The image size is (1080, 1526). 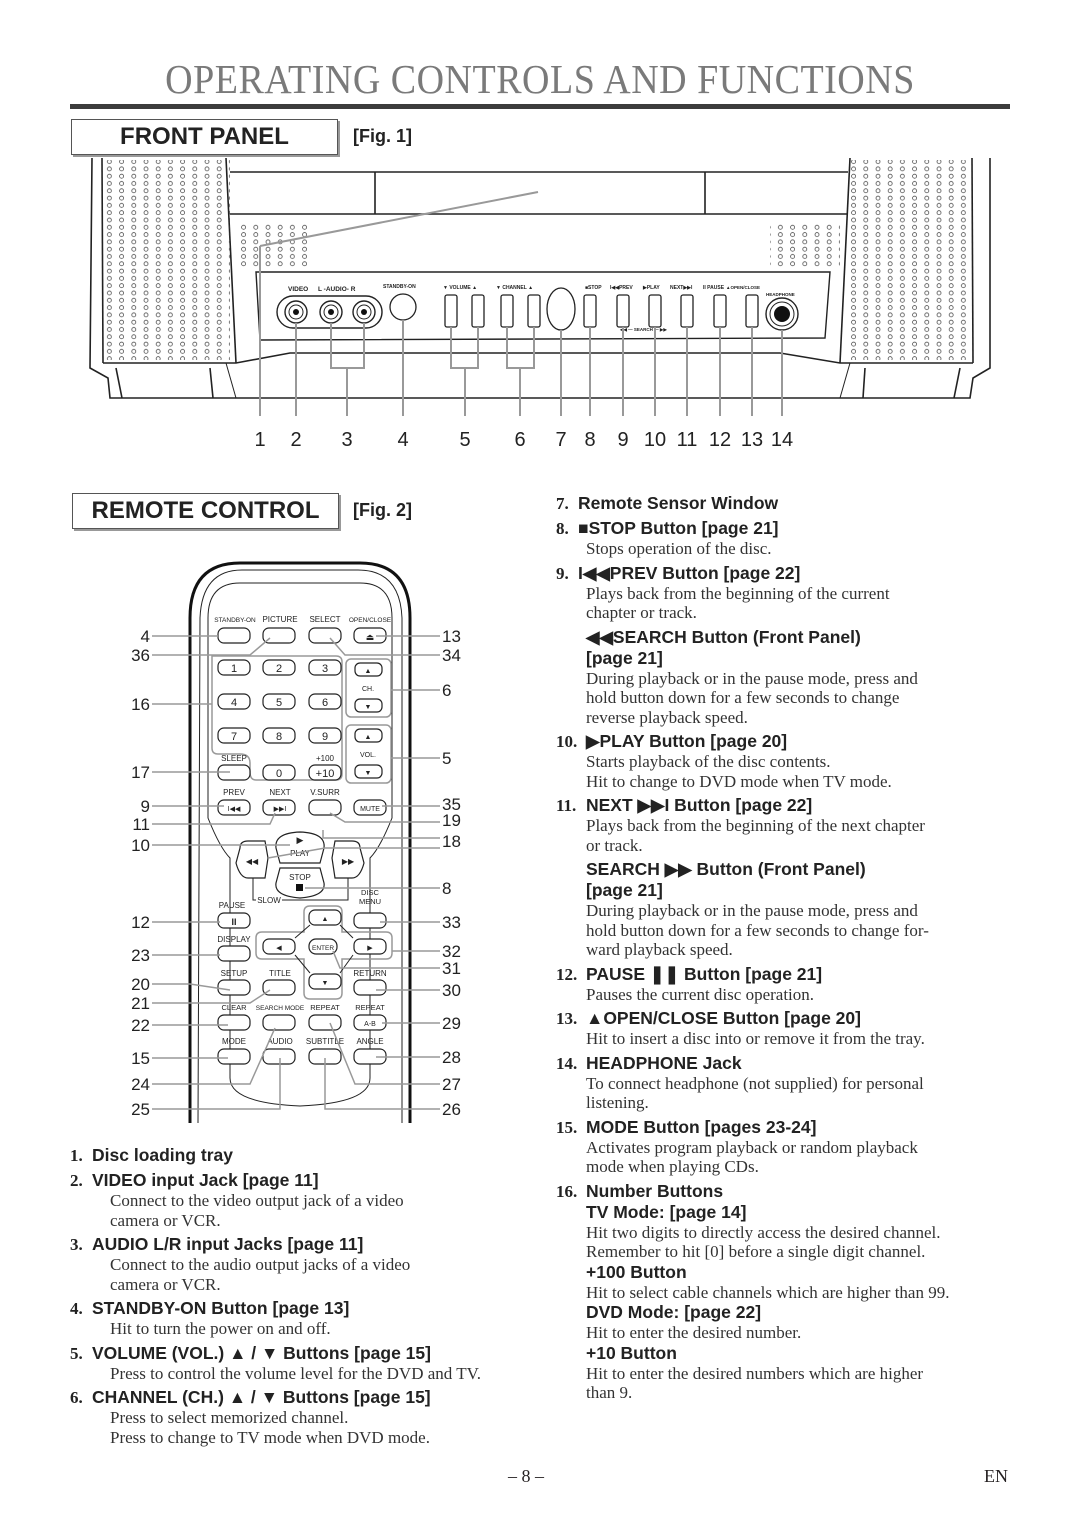 I want to click on front-prev-button, so click(x=623, y=311).